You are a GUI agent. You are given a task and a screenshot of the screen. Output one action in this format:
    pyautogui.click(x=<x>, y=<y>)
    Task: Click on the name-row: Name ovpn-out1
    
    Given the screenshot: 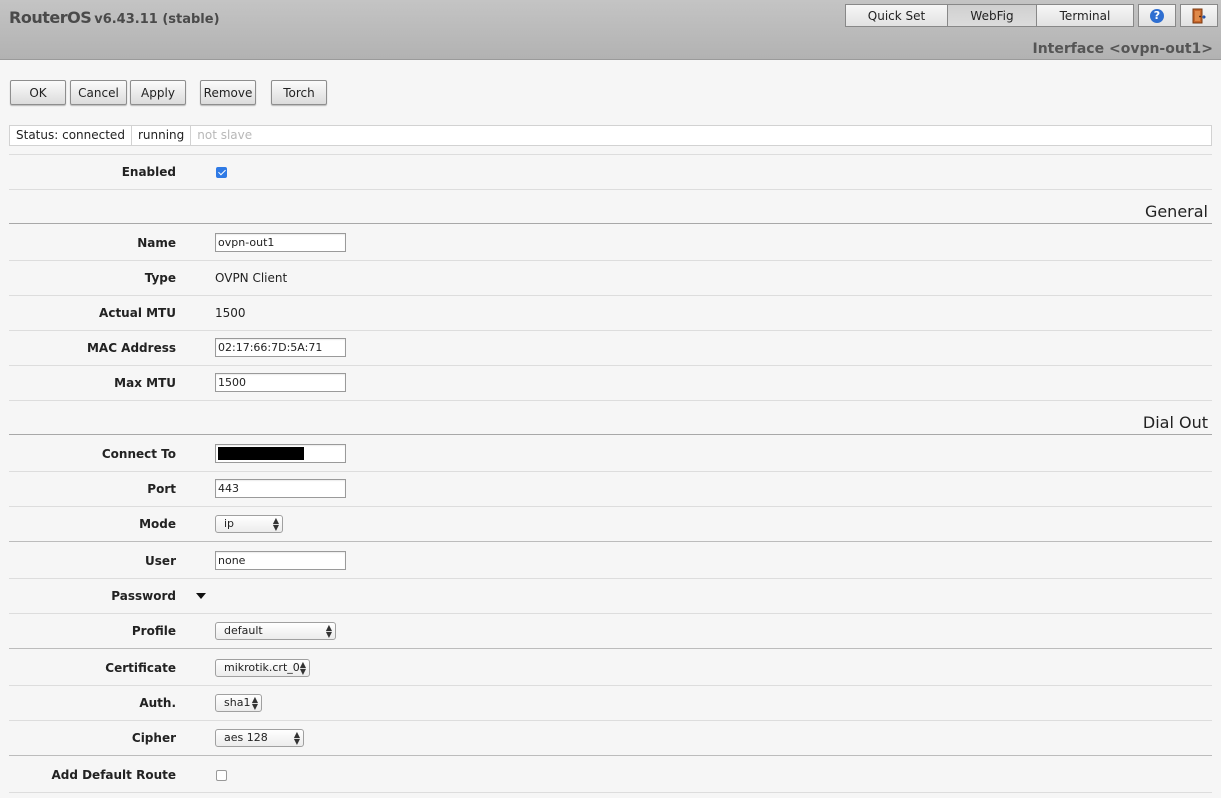 What is the action you would take?
    pyautogui.click(x=610, y=242)
    